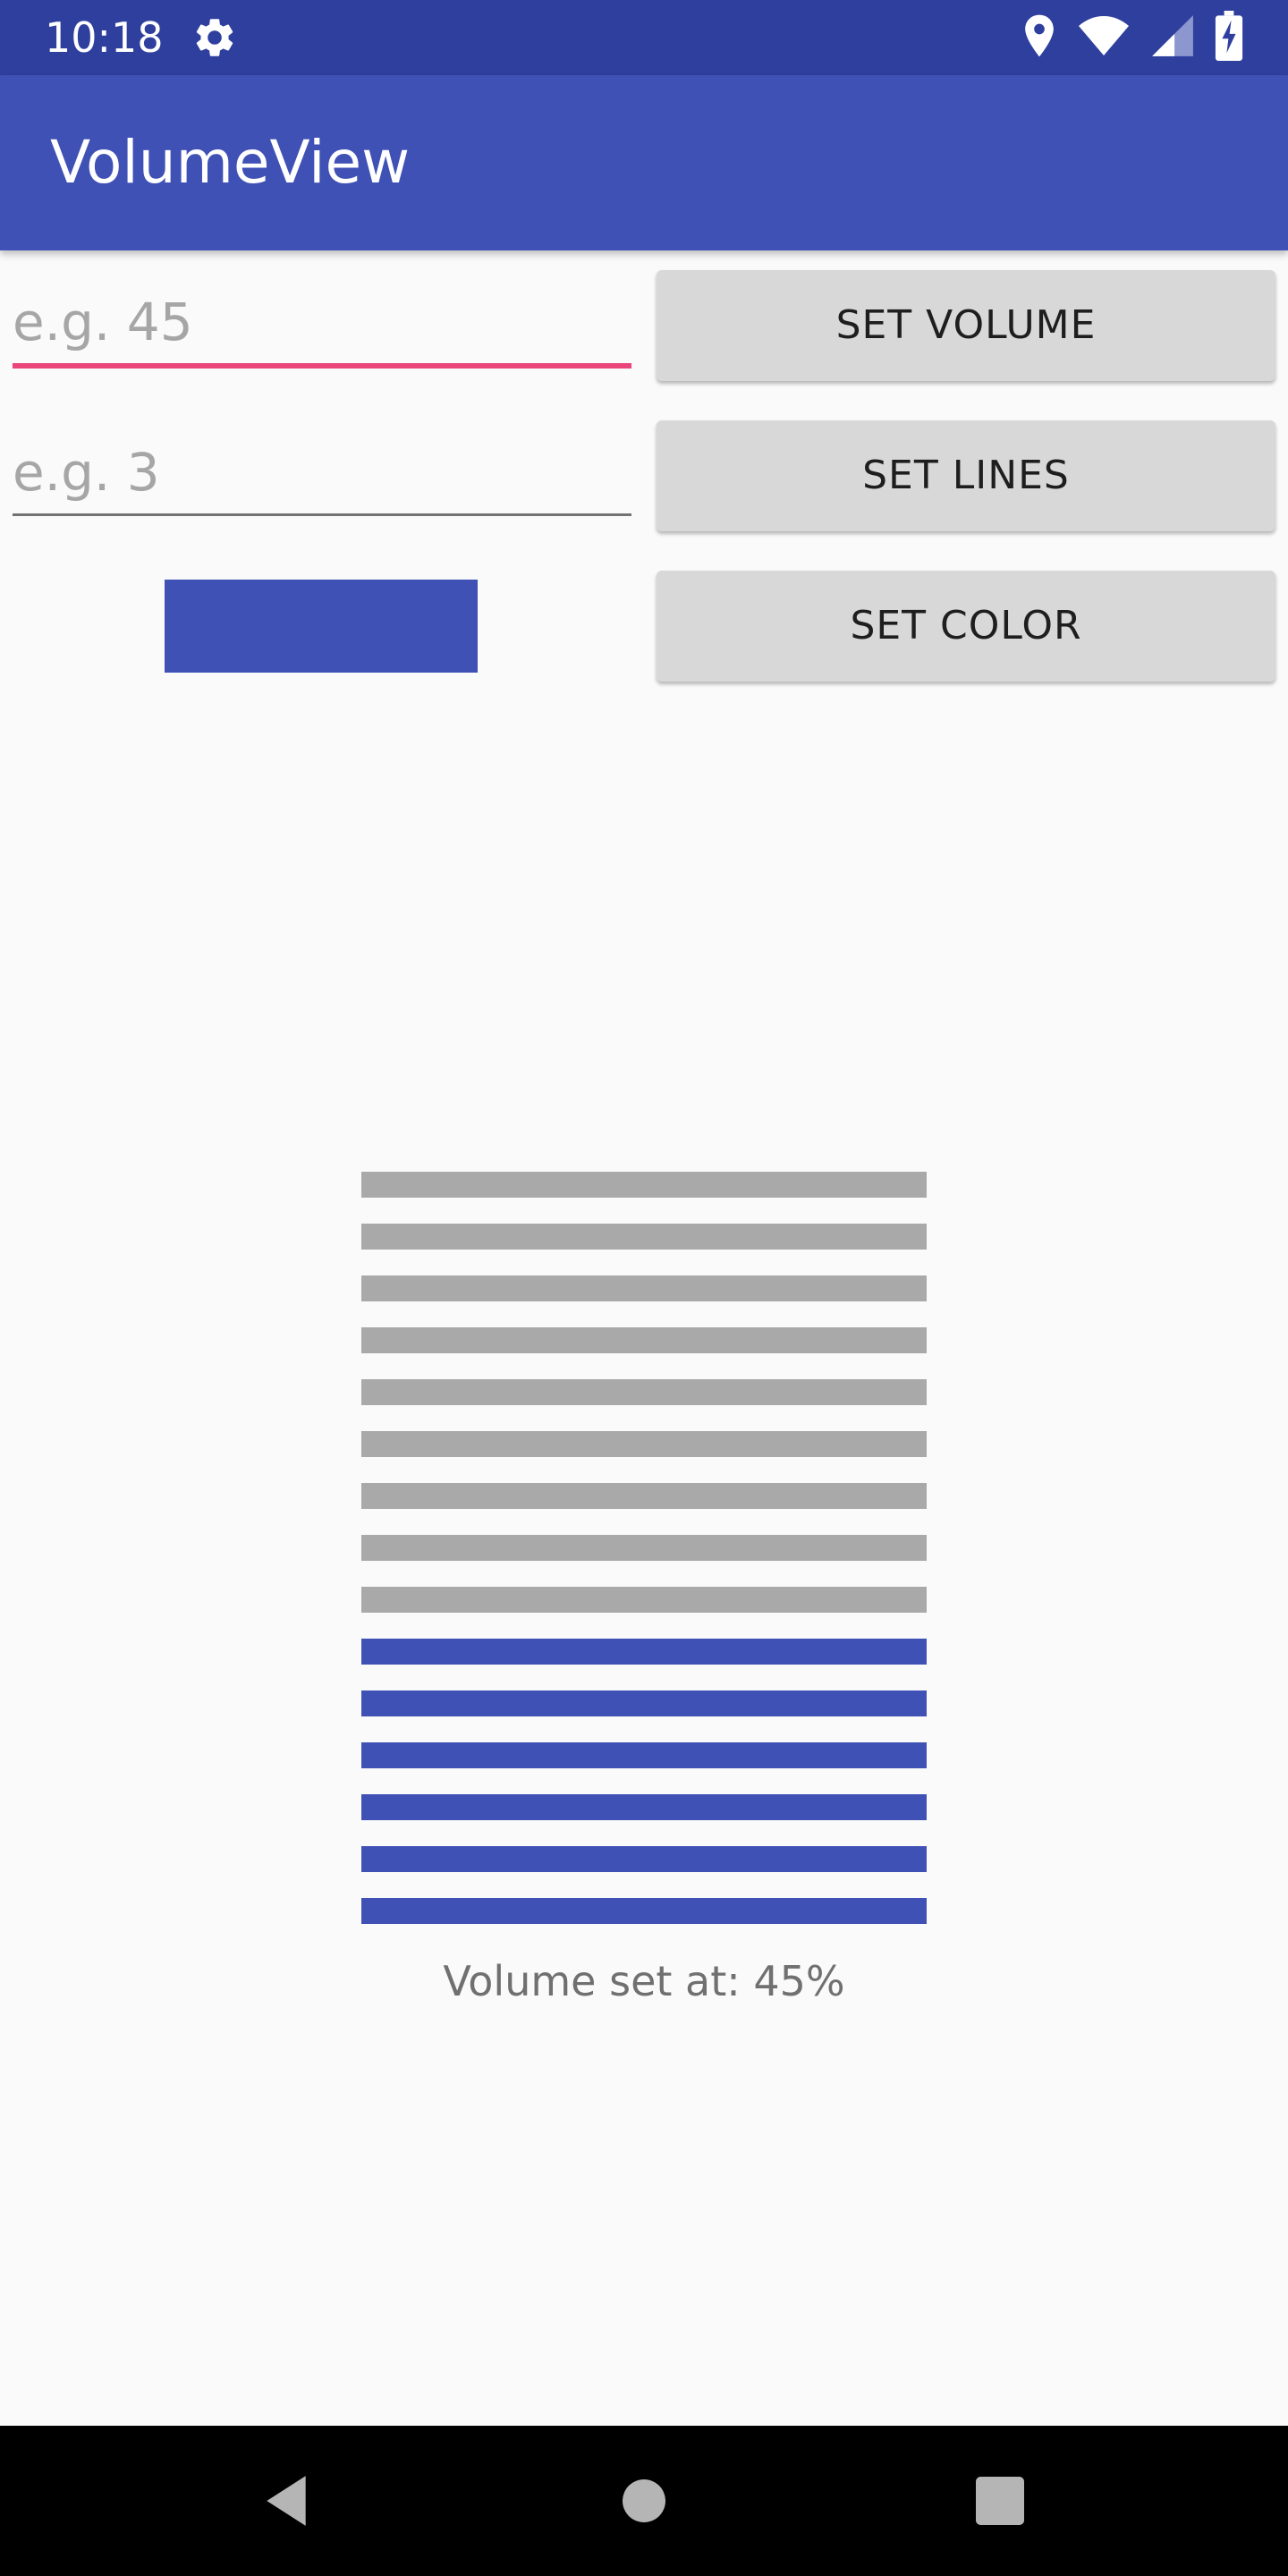 This screenshot has width=1288, height=2576. I want to click on battery-icon, so click(1229, 37).